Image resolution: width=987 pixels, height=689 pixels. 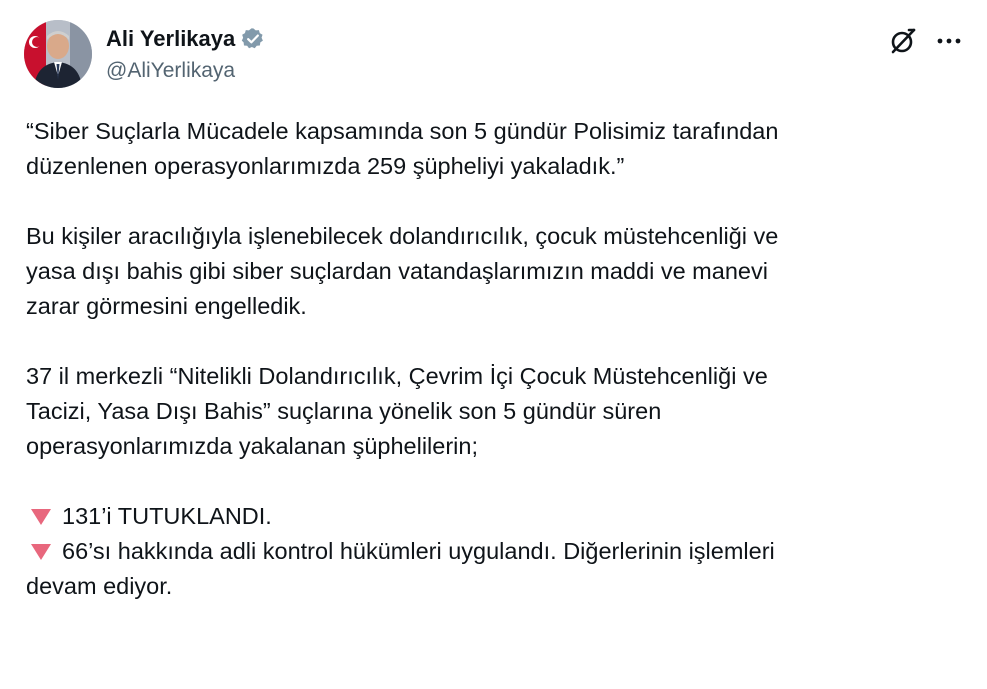 I want to click on tweet-header: Ali Yerlikaya @AliYerlikaya, so click(x=494, y=55).